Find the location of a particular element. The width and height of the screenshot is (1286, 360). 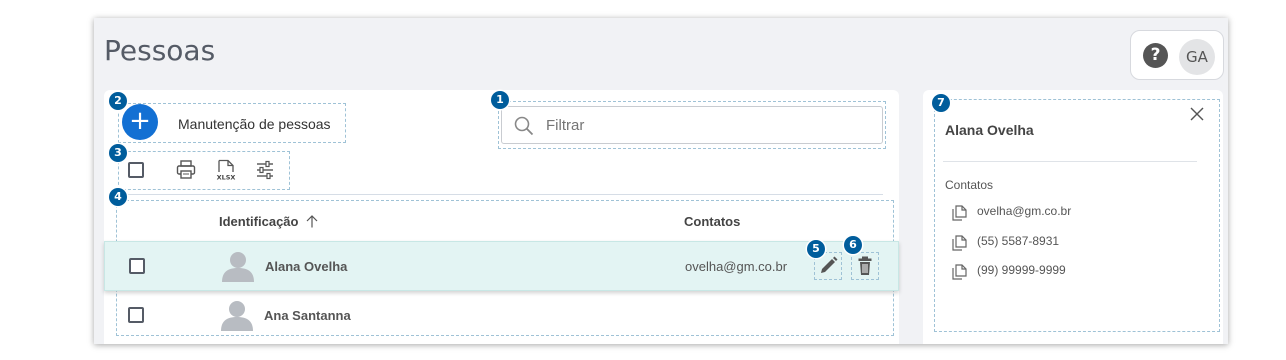

trash-icon is located at coordinates (865, 266).